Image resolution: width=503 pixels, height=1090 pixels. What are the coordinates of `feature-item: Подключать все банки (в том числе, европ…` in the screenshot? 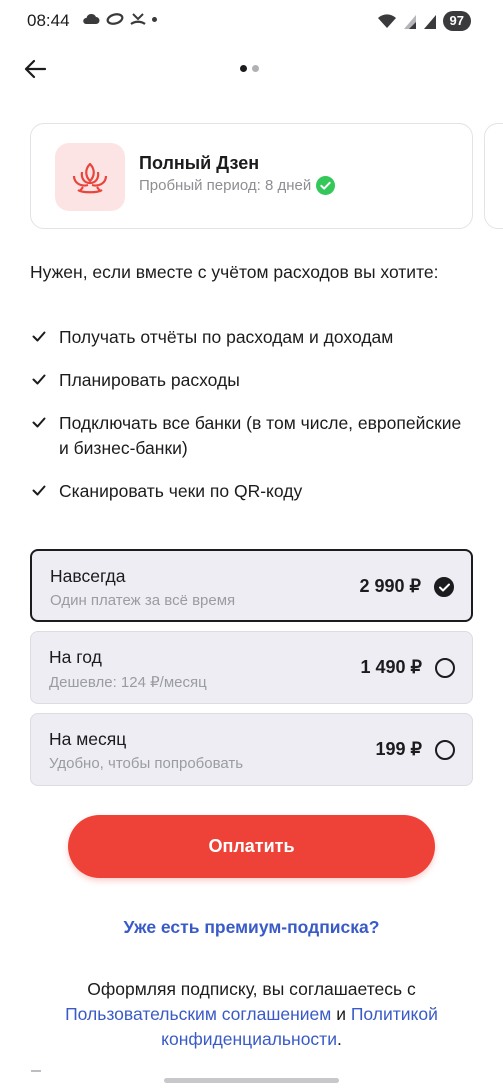 It's located at (250, 436).